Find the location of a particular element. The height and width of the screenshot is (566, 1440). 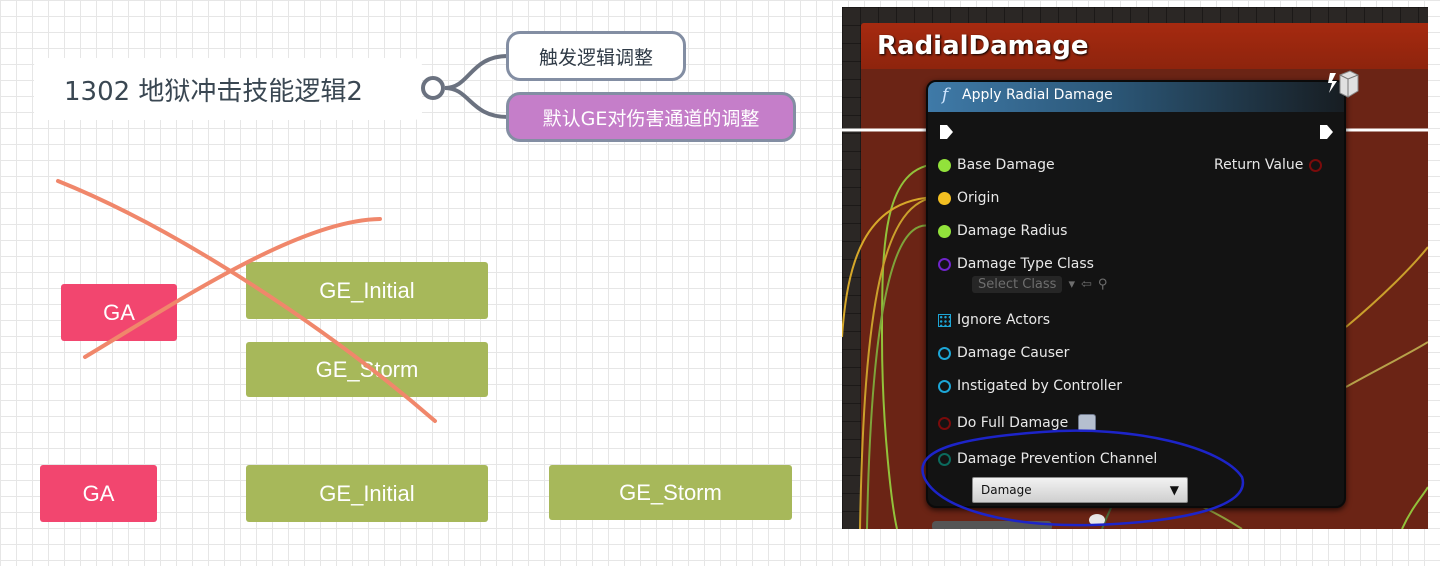

collapse-toggle-icon is located at coordinates (433, 88).